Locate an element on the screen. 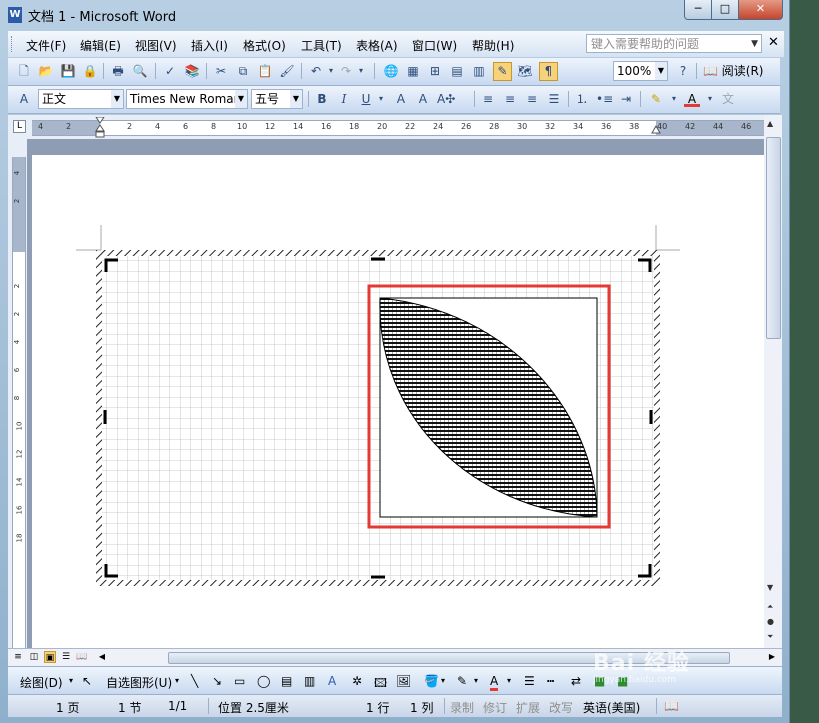 The height and width of the screenshot is (723, 819). scroll-down-icon: ▼ is located at coordinates (770, 587).